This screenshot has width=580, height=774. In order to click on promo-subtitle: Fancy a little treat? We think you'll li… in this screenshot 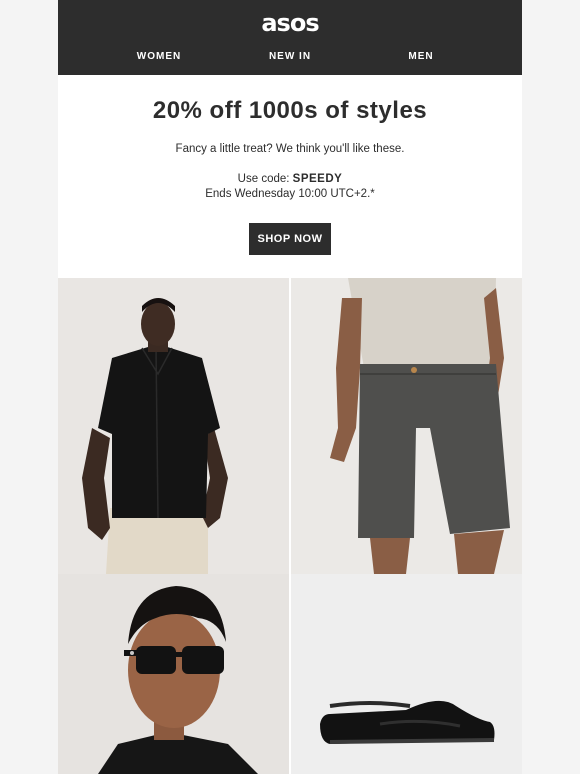, I will do `click(290, 149)`.